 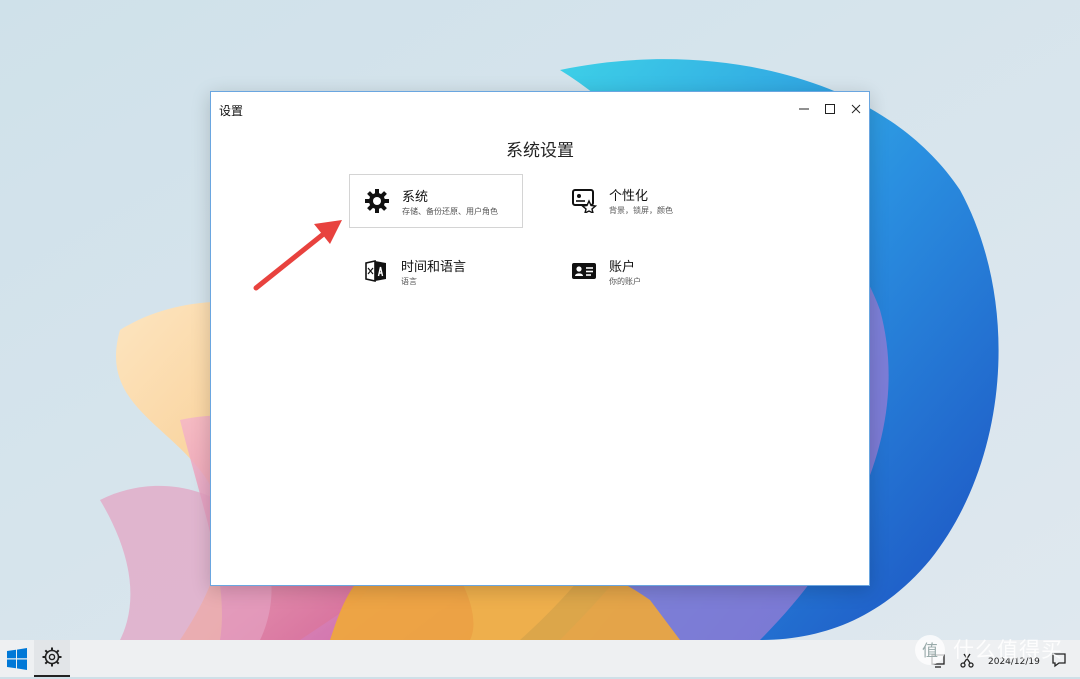 I want to click on settings-card-time-language: 时间和语言 语言, so click(x=436, y=272).